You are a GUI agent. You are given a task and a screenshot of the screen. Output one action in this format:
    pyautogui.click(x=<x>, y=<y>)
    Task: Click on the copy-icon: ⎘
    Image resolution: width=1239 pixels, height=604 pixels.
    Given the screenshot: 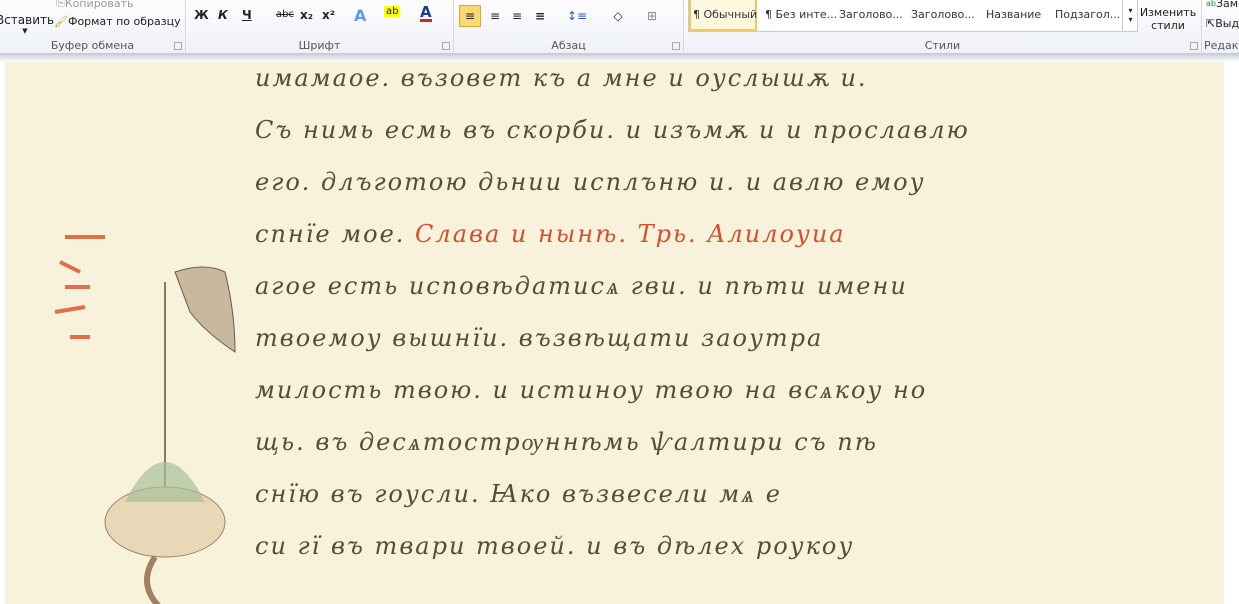 What is the action you would take?
    pyautogui.click(x=60, y=4)
    